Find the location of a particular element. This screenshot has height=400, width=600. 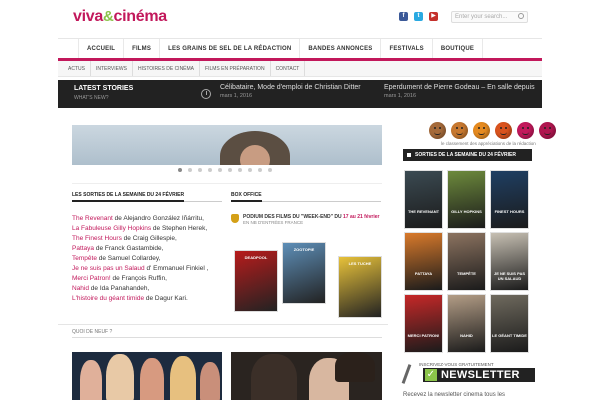

subnav-item-histoires: Histoires de cinéma is located at coordinates (167, 68).